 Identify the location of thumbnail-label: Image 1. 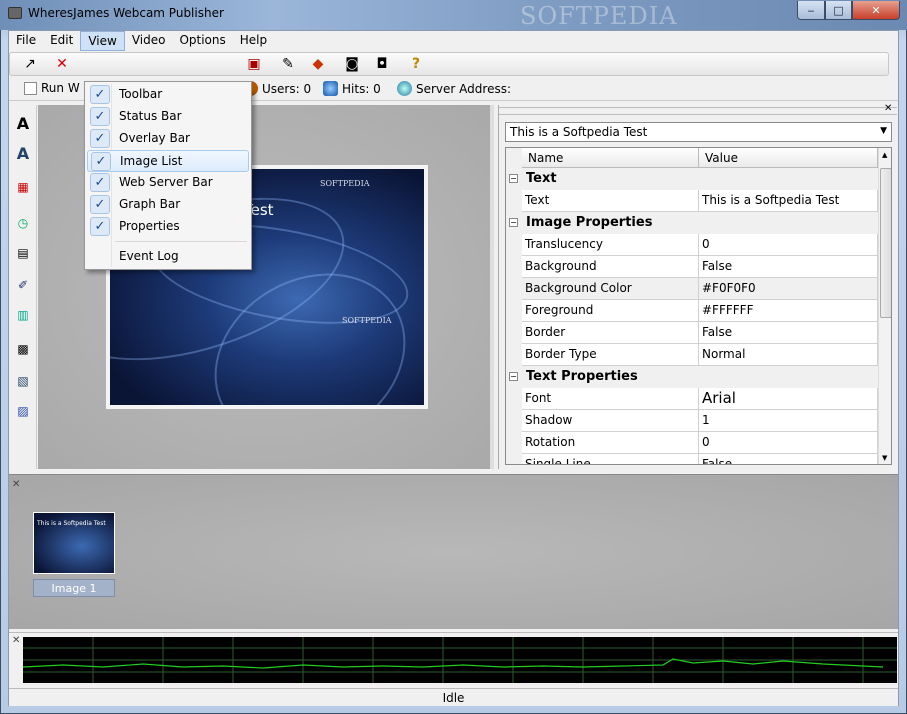
(74, 588).